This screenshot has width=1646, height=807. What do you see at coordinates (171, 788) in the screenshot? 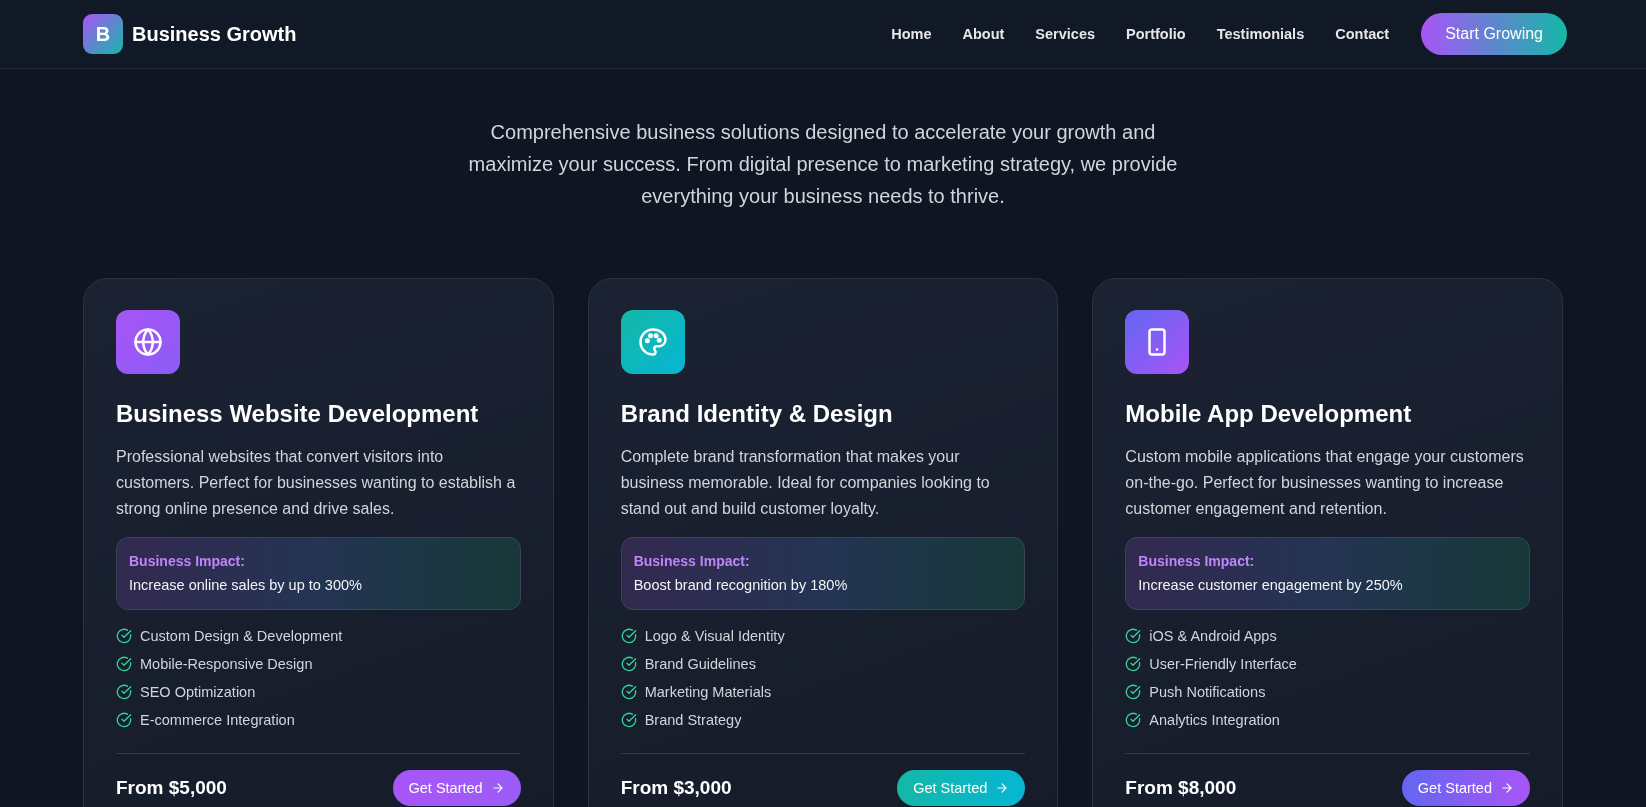
I see `price-text: From $5,000` at bounding box center [171, 788].